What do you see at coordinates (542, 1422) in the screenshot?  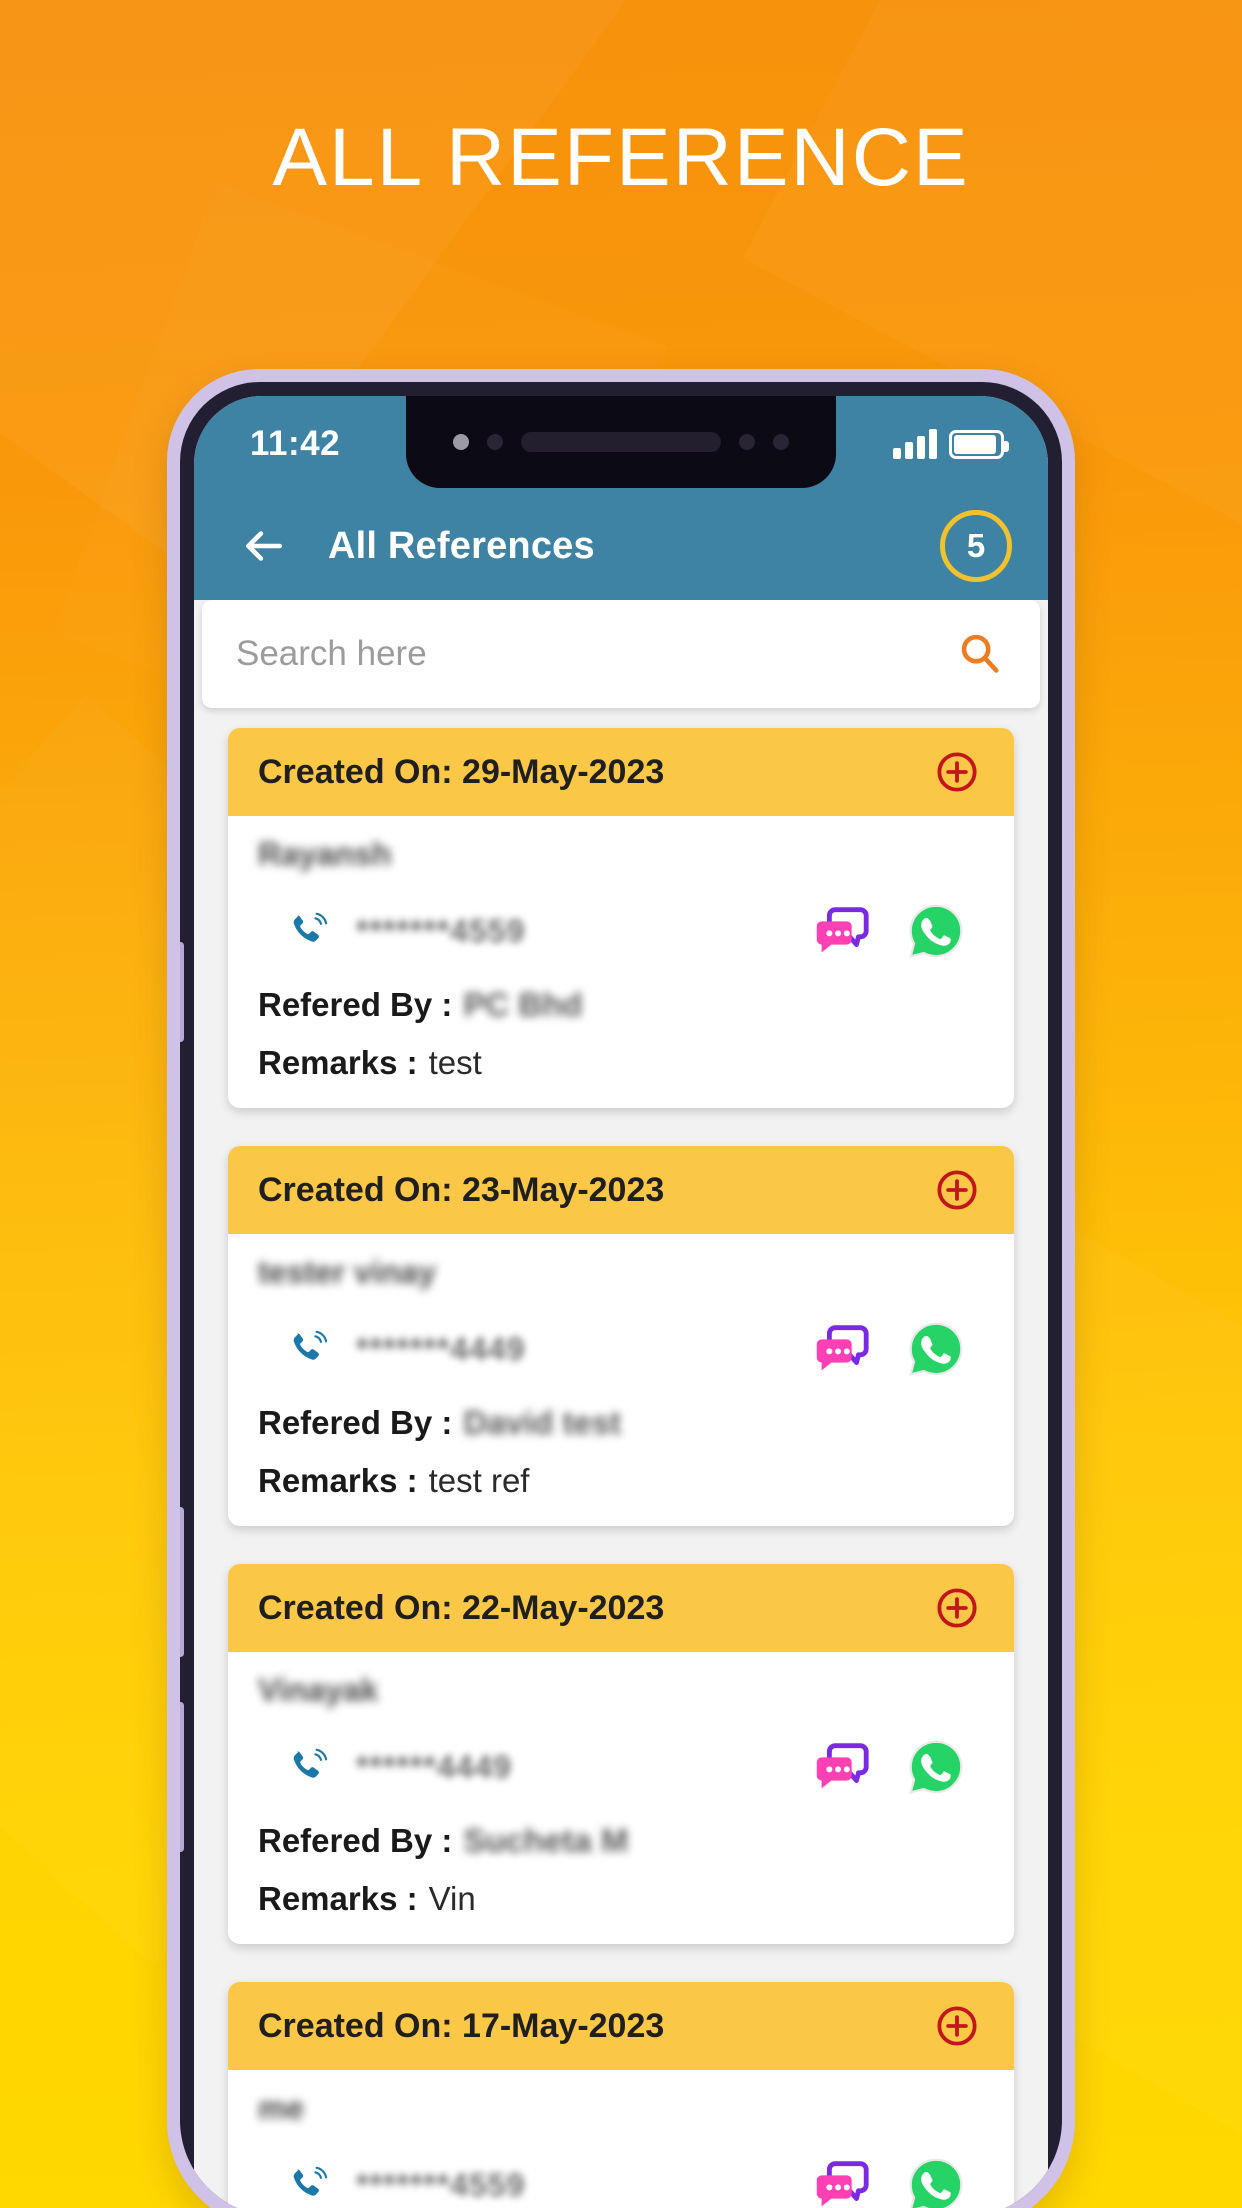 I see `refered-by-value: David test` at bounding box center [542, 1422].